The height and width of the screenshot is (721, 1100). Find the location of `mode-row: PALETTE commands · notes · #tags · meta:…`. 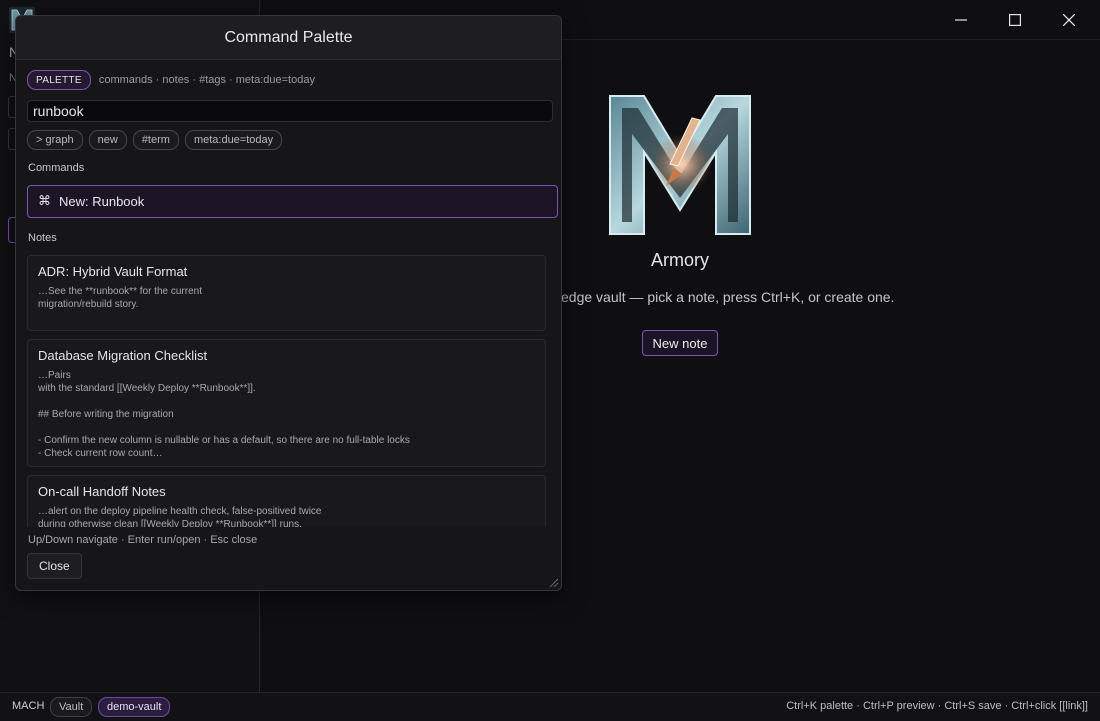

mode-row: PALETTE commands · notes · #tags · meta:… is located at coordinates (171, 80).